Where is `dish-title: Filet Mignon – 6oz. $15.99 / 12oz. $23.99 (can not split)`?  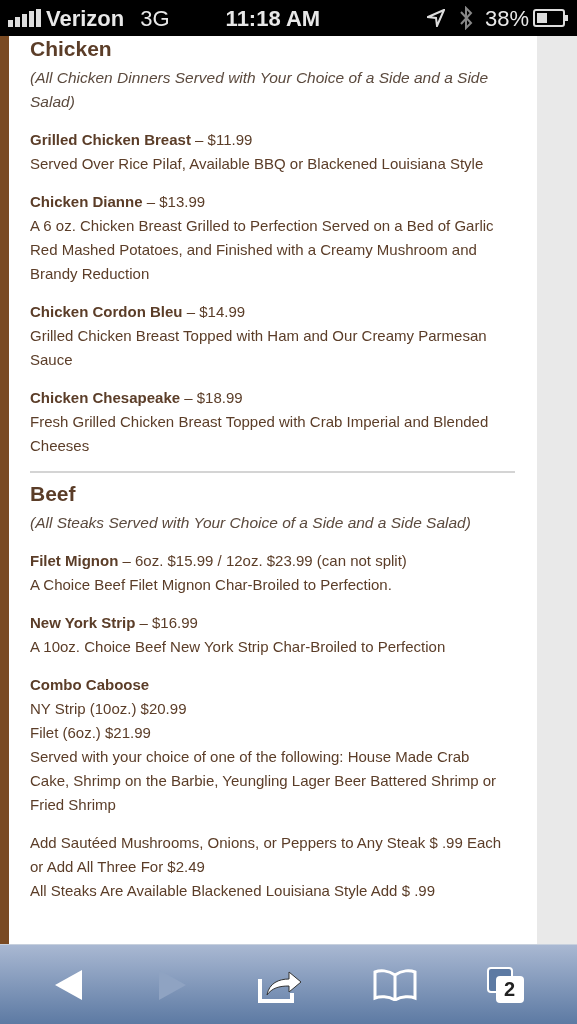
dish-title: Filet Mignon – 6oz. $15.99 / 12oz. $23.99 (can not split) is located at coordinates (219, 561).